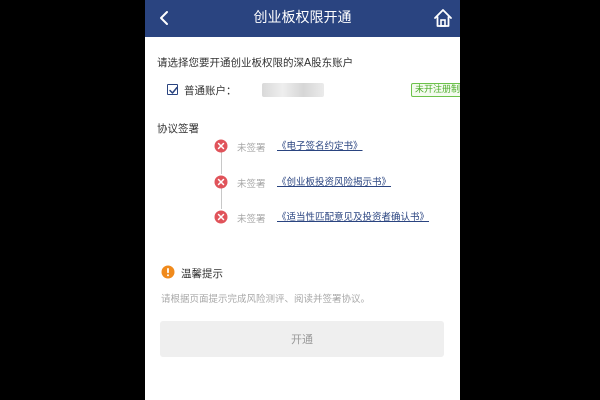 The image size is (600, 400). I want to click on checkmark-icon, so click(173, 90).